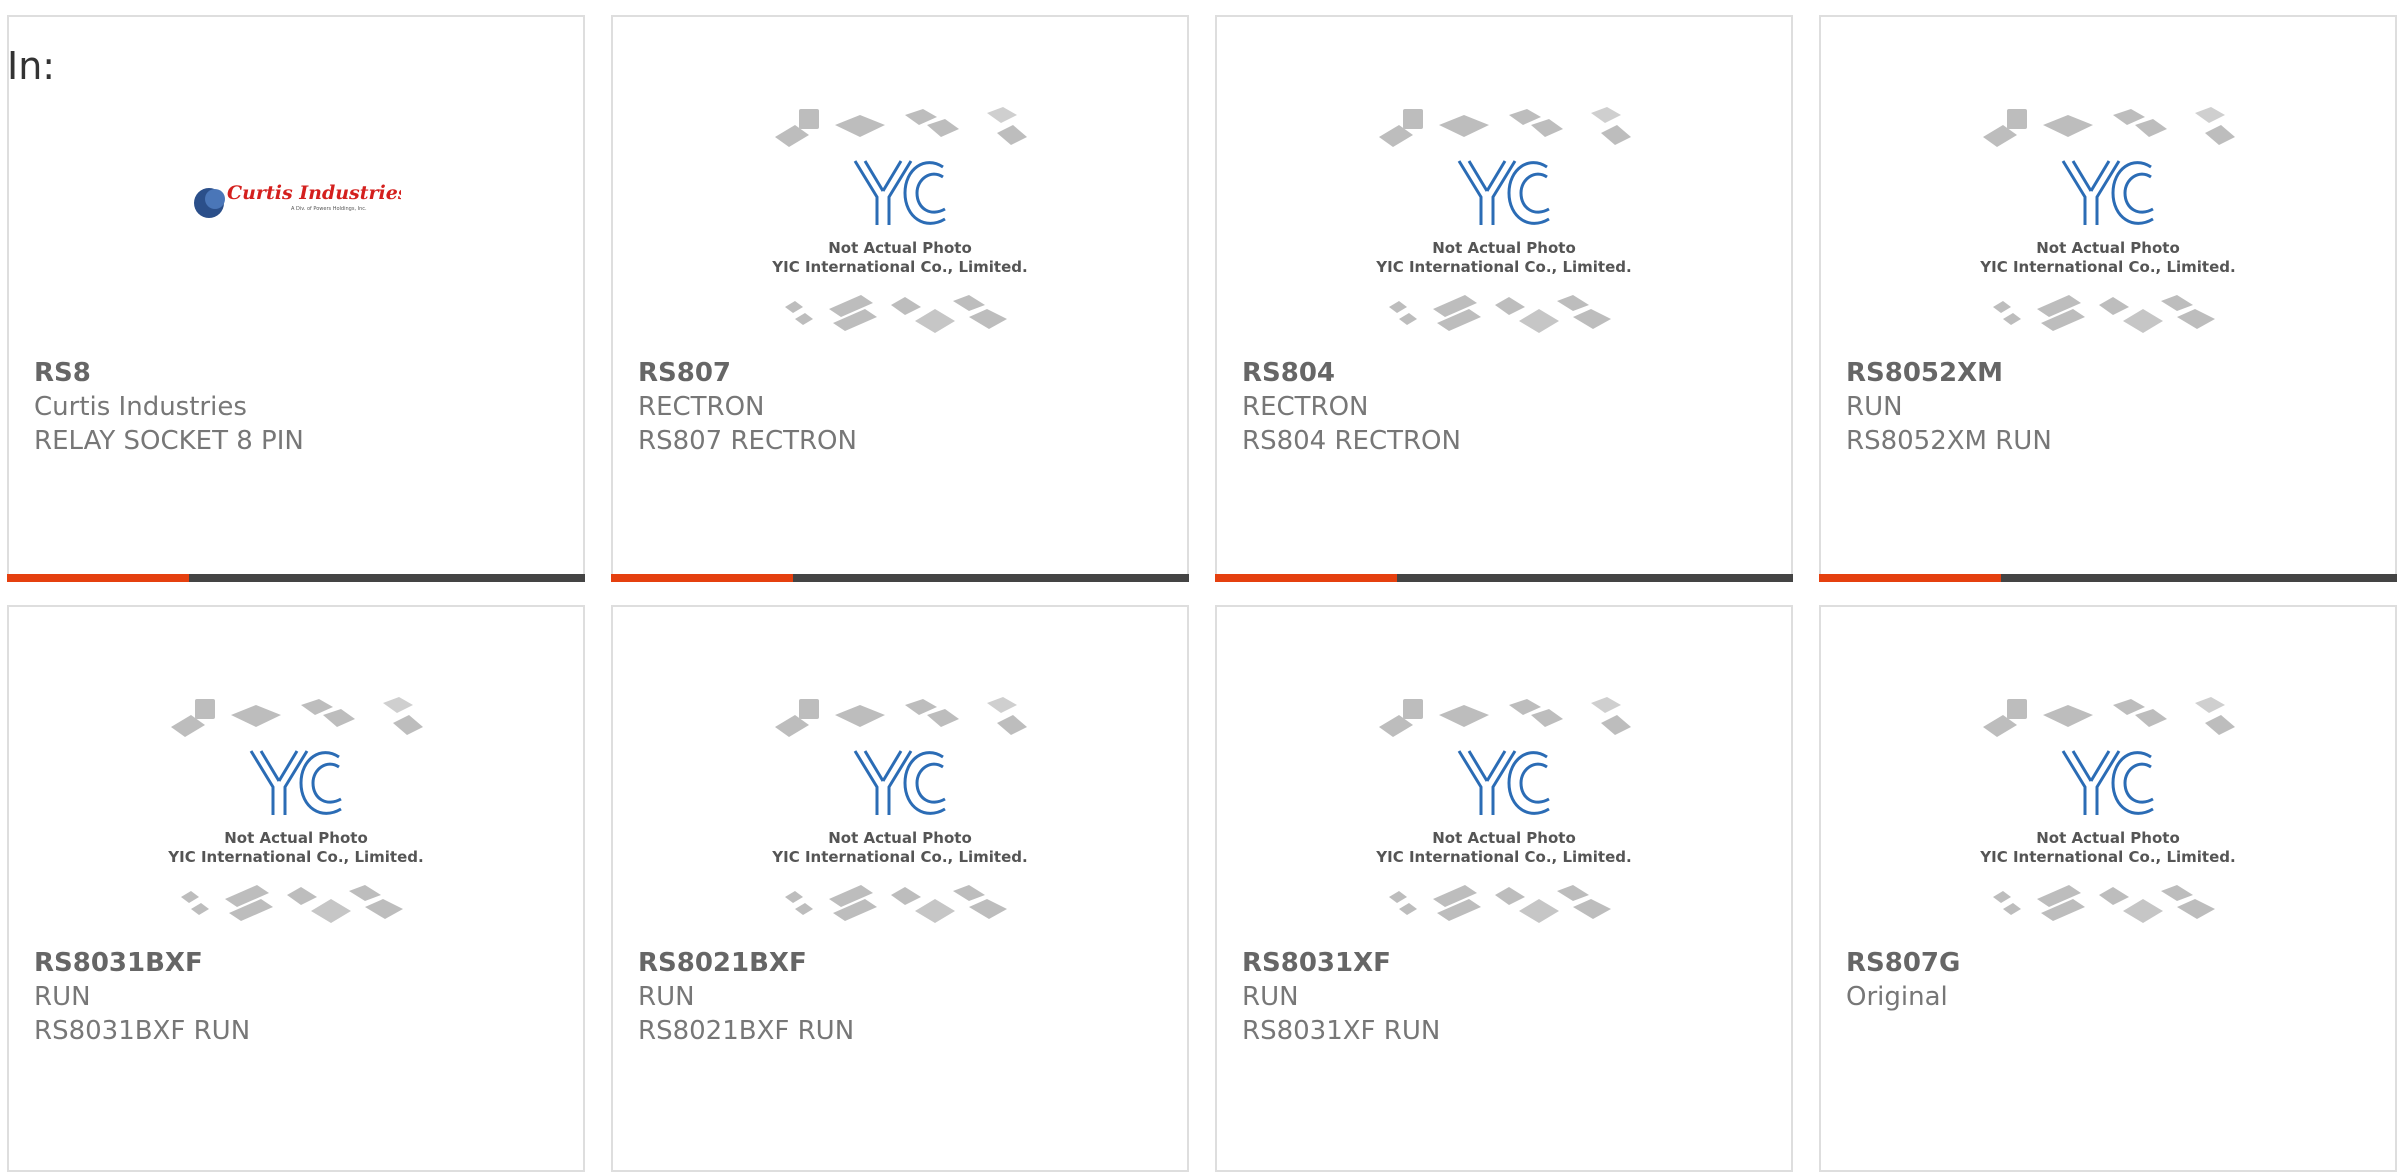  Describe the element at coordinates (1351, 373) in the screenshot. I see `part-number: RS804` at that location.